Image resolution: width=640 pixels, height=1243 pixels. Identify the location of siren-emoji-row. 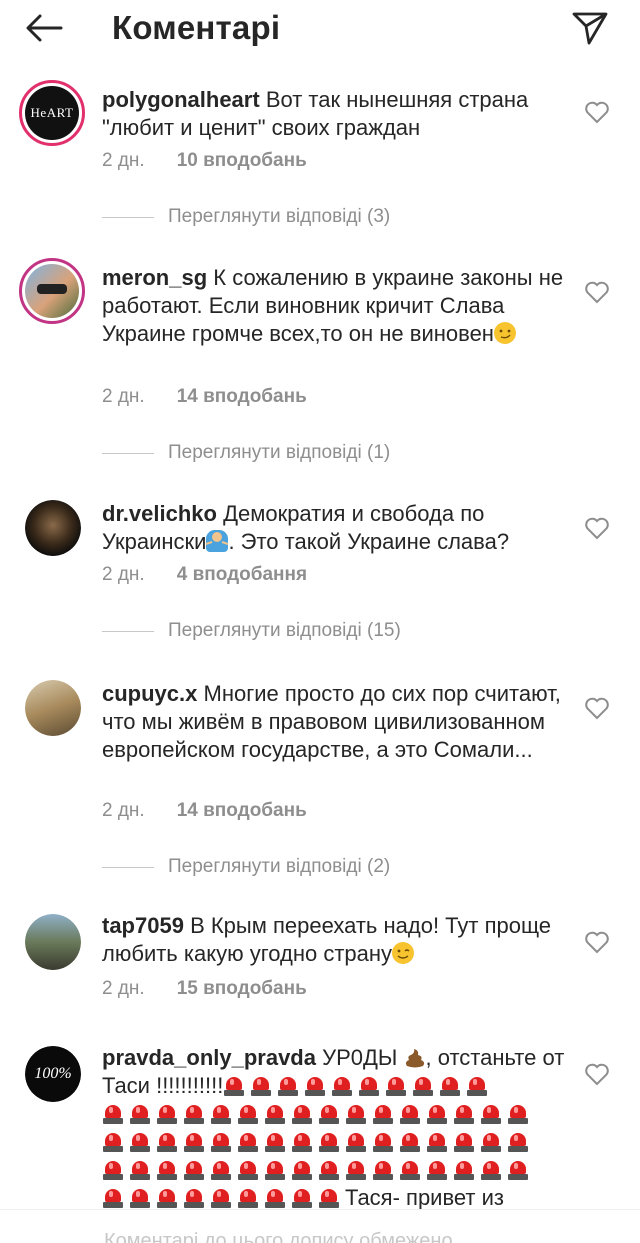
(358, 1085).